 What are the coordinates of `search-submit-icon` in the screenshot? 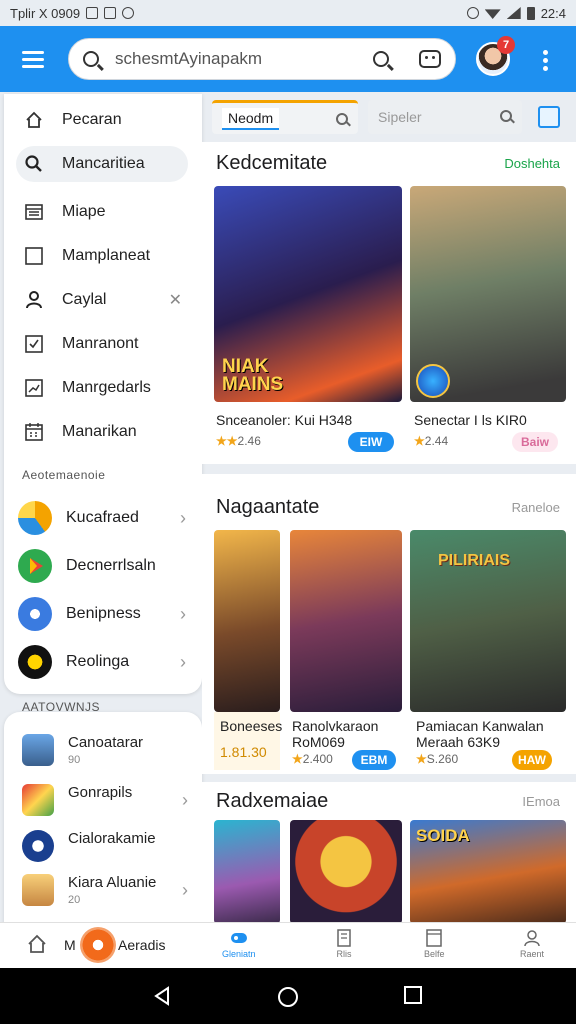 It's located at (381, 59).